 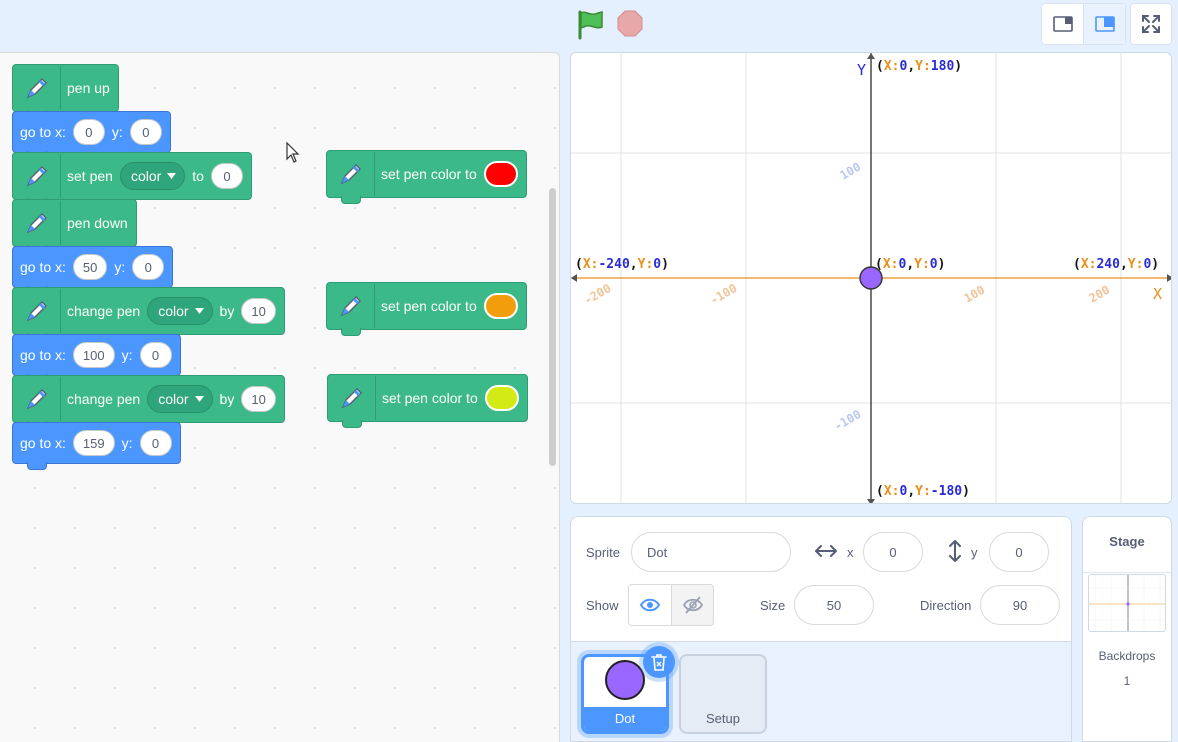 What do you see at coordinates (88, 132) in the screenshot?
I see `x-input: 0` at bounding box center [88, 132].